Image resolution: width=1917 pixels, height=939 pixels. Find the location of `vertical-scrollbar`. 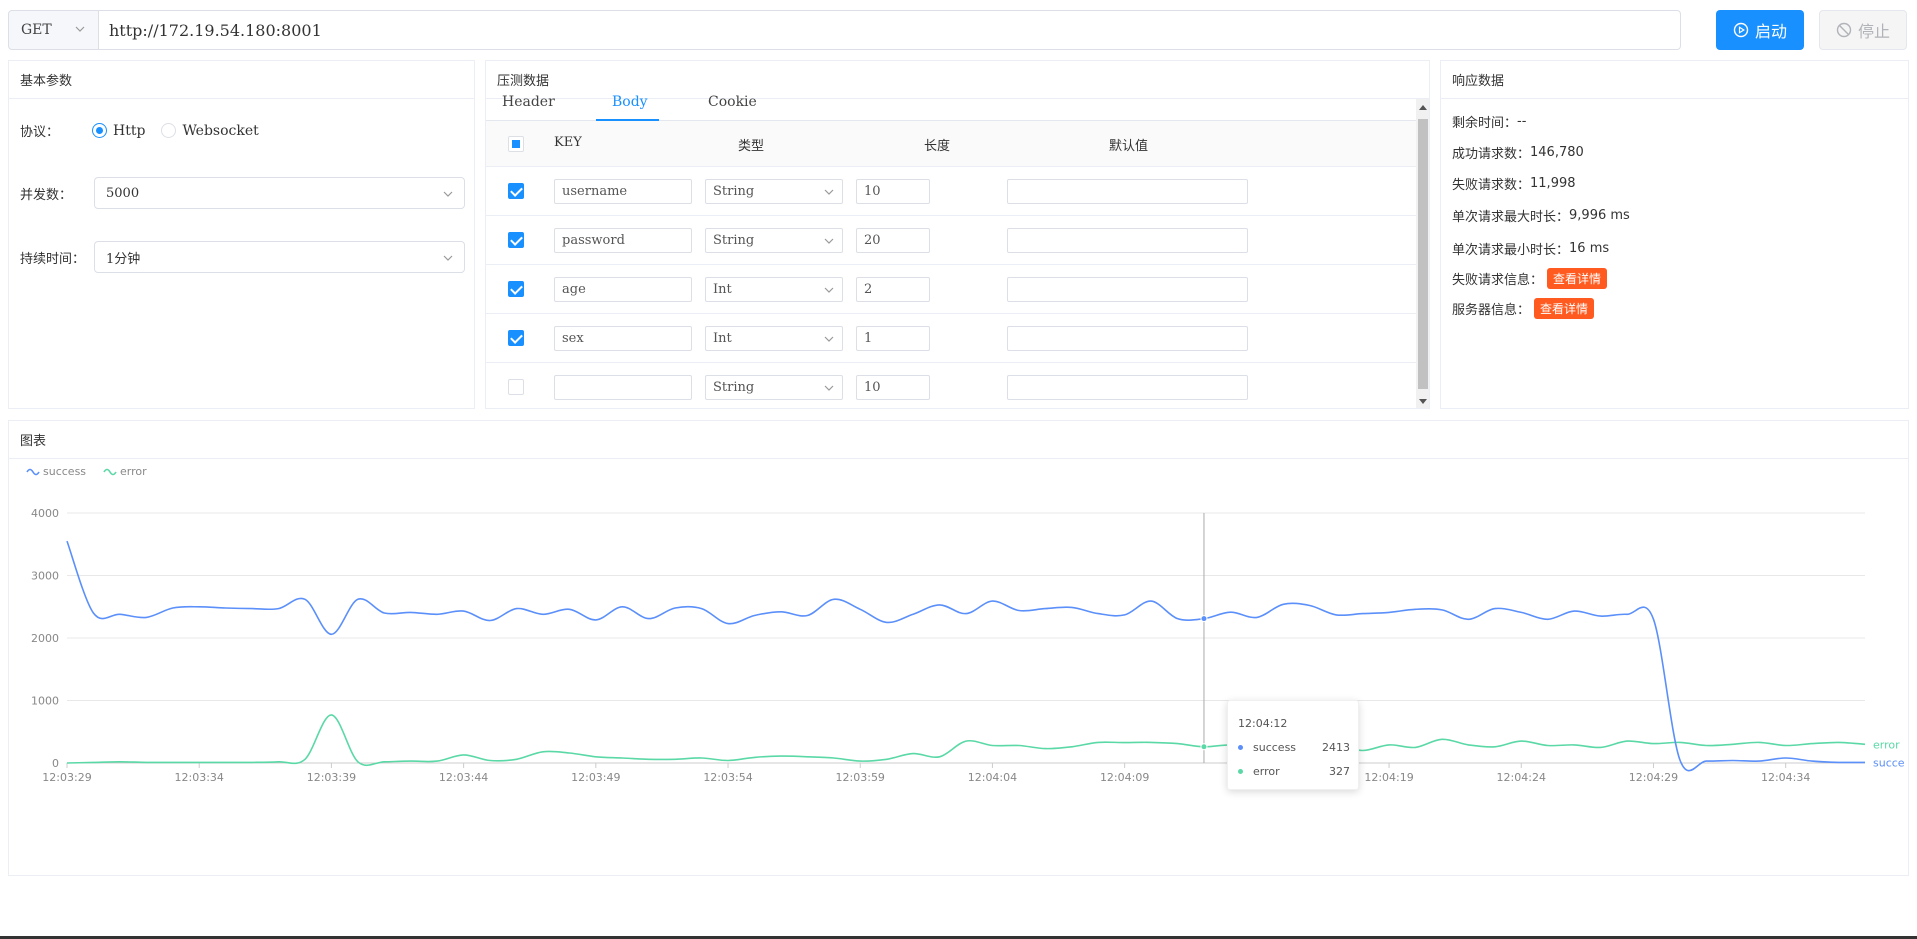

vertical-scrollbar is located at coordinates (1422, 253).